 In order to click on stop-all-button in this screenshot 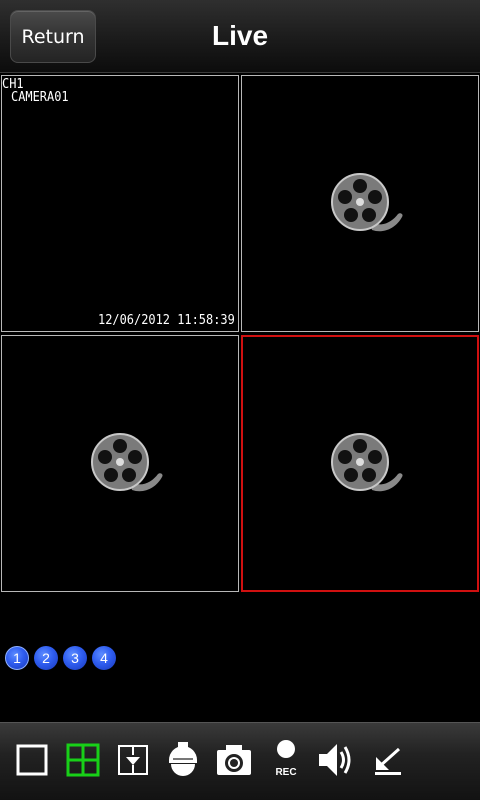, I will do `click(388, 760)`.